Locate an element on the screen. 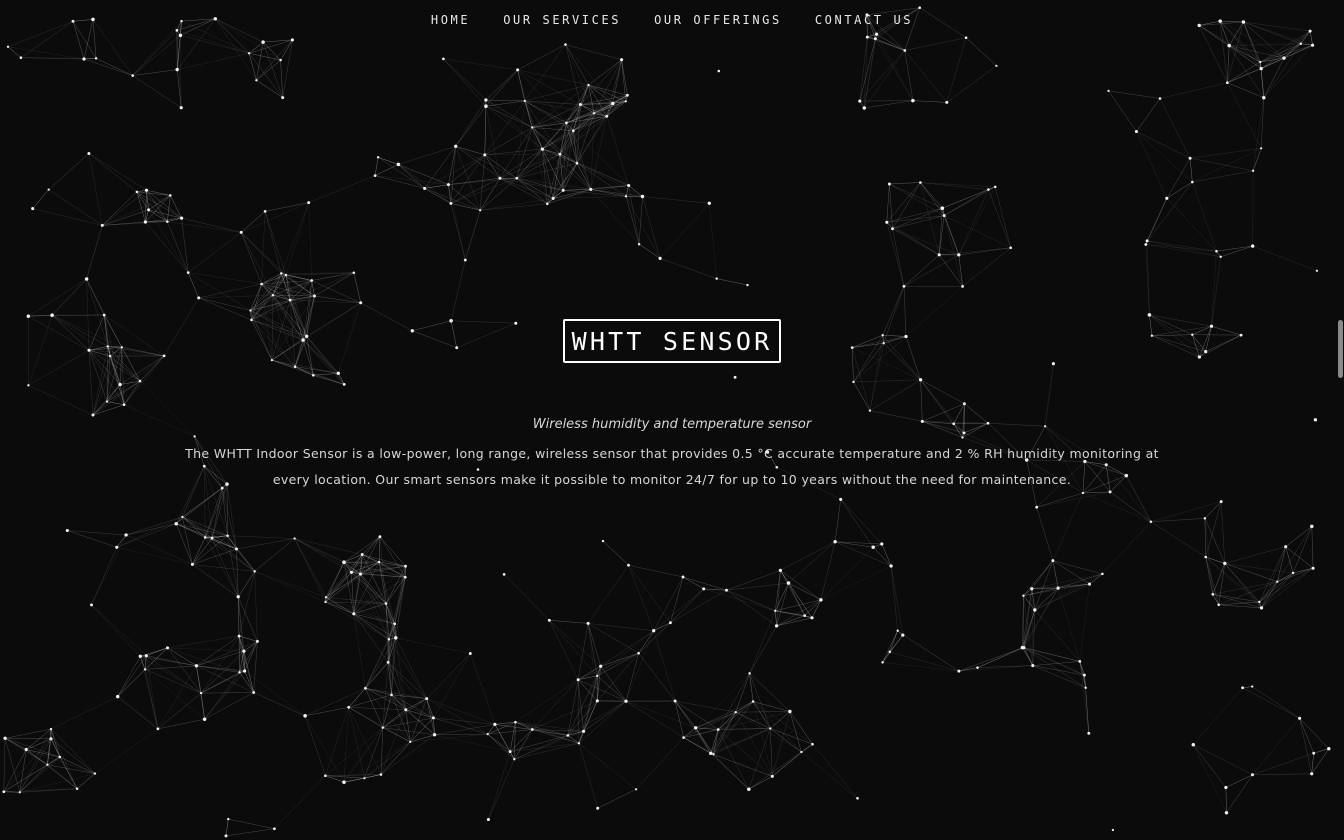  nav-our-offerings-link: OUR OFFERINGS is located at coordinates (718, 20).